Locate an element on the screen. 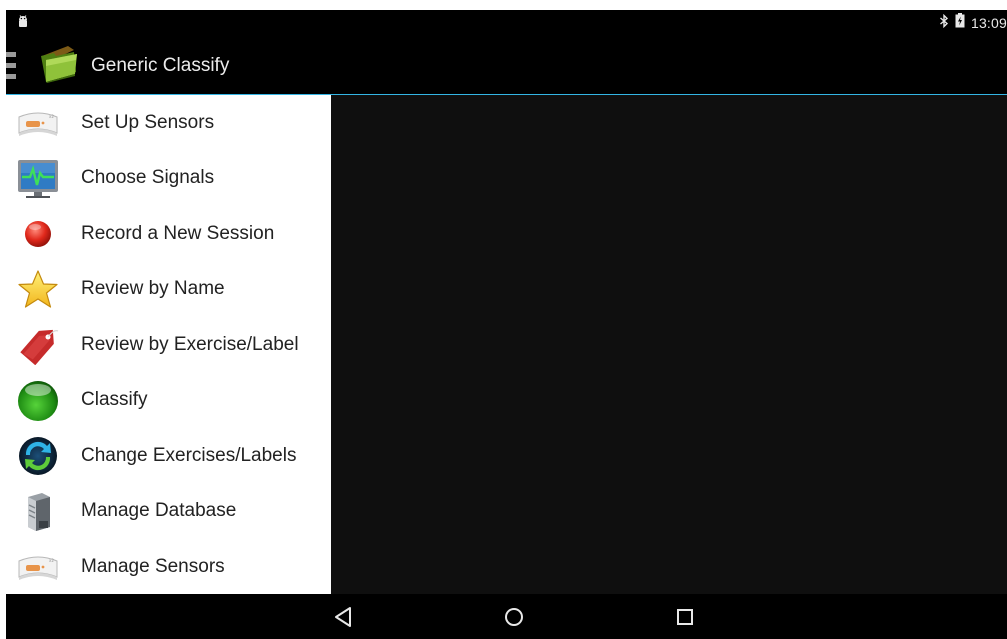 This screenshot has height=639, width=1007. record-icon is located at coordinates (38, 234).